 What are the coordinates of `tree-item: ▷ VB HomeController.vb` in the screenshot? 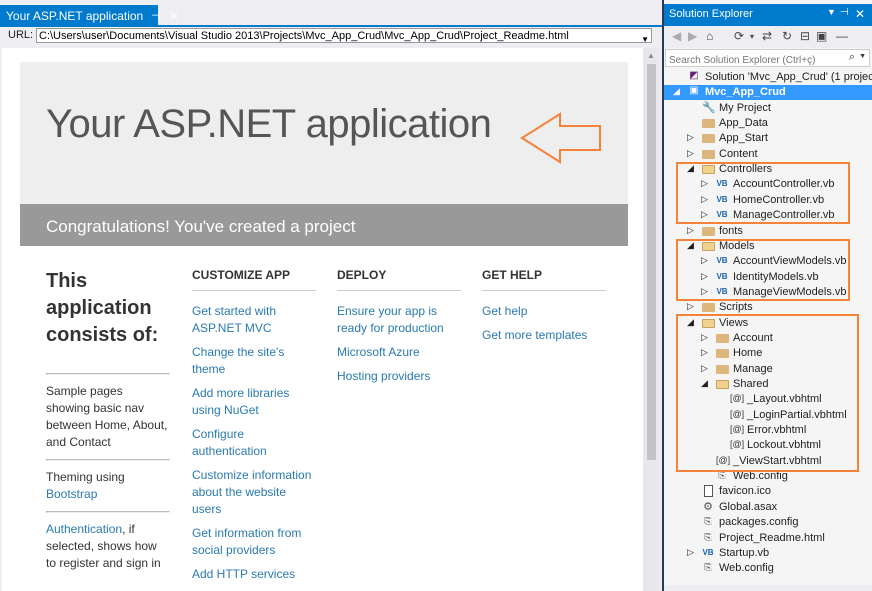 It's located at (768, 200).